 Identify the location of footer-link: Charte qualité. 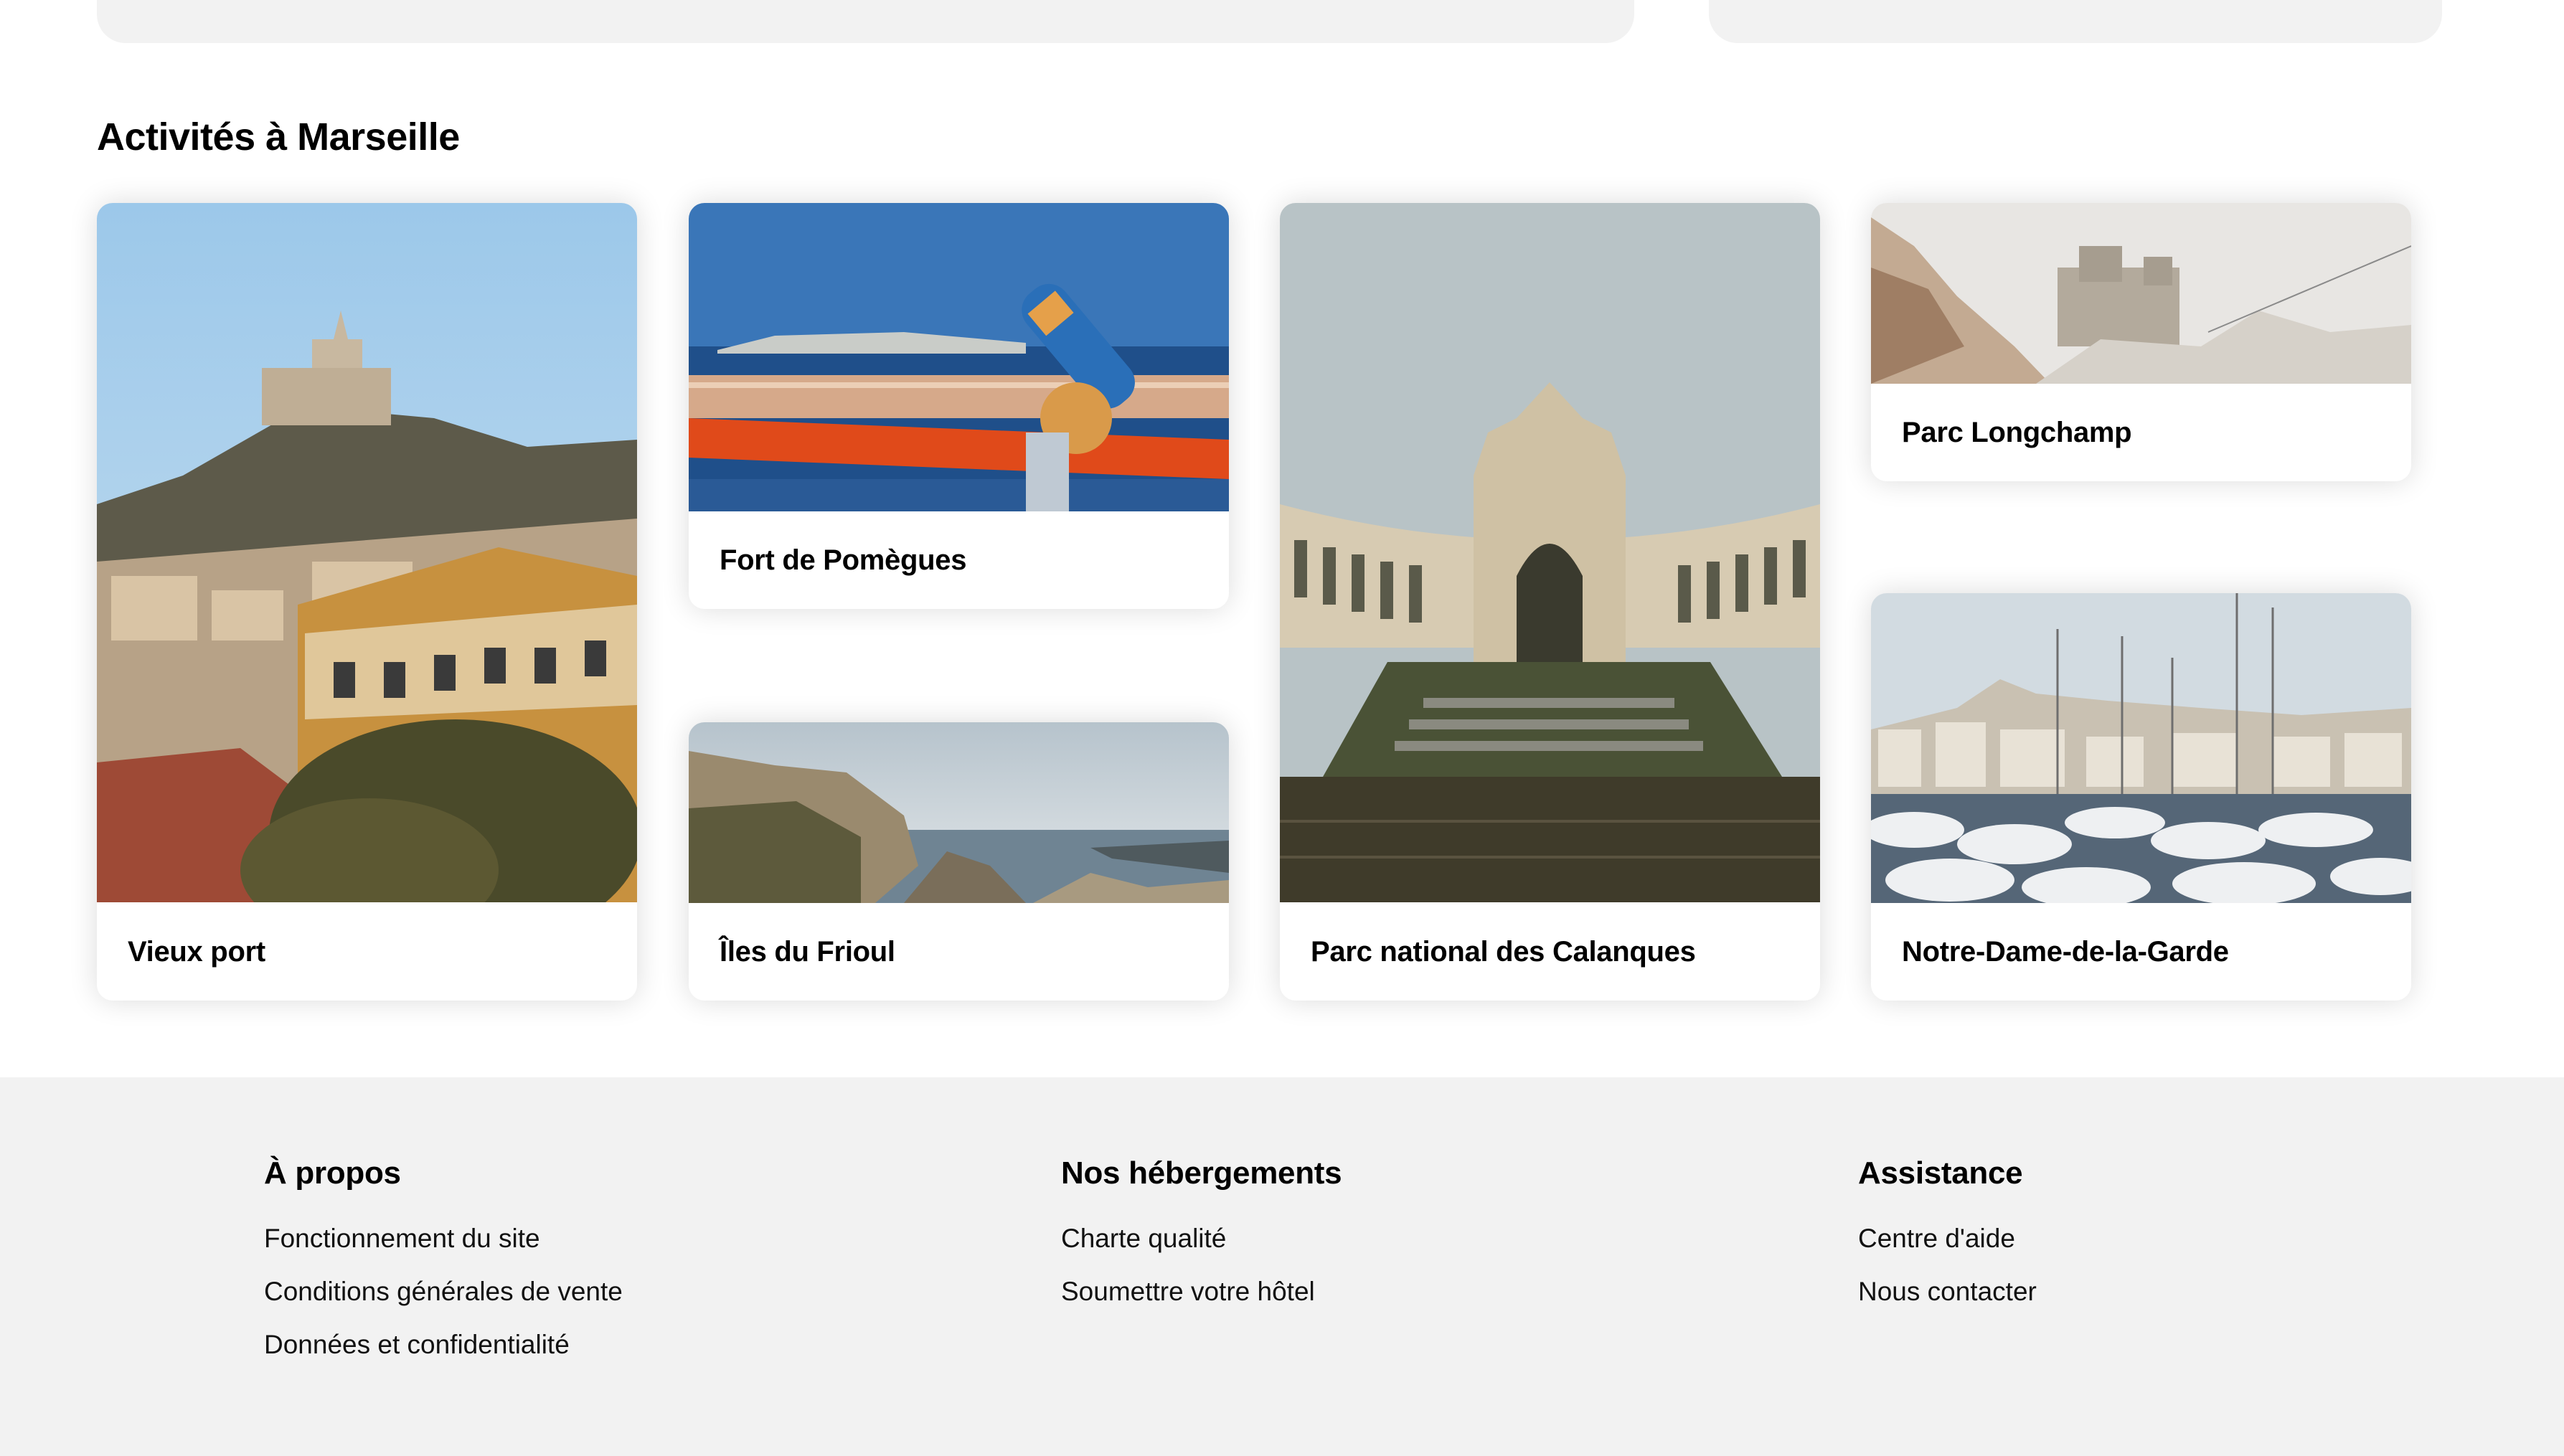
(1201, 1245).